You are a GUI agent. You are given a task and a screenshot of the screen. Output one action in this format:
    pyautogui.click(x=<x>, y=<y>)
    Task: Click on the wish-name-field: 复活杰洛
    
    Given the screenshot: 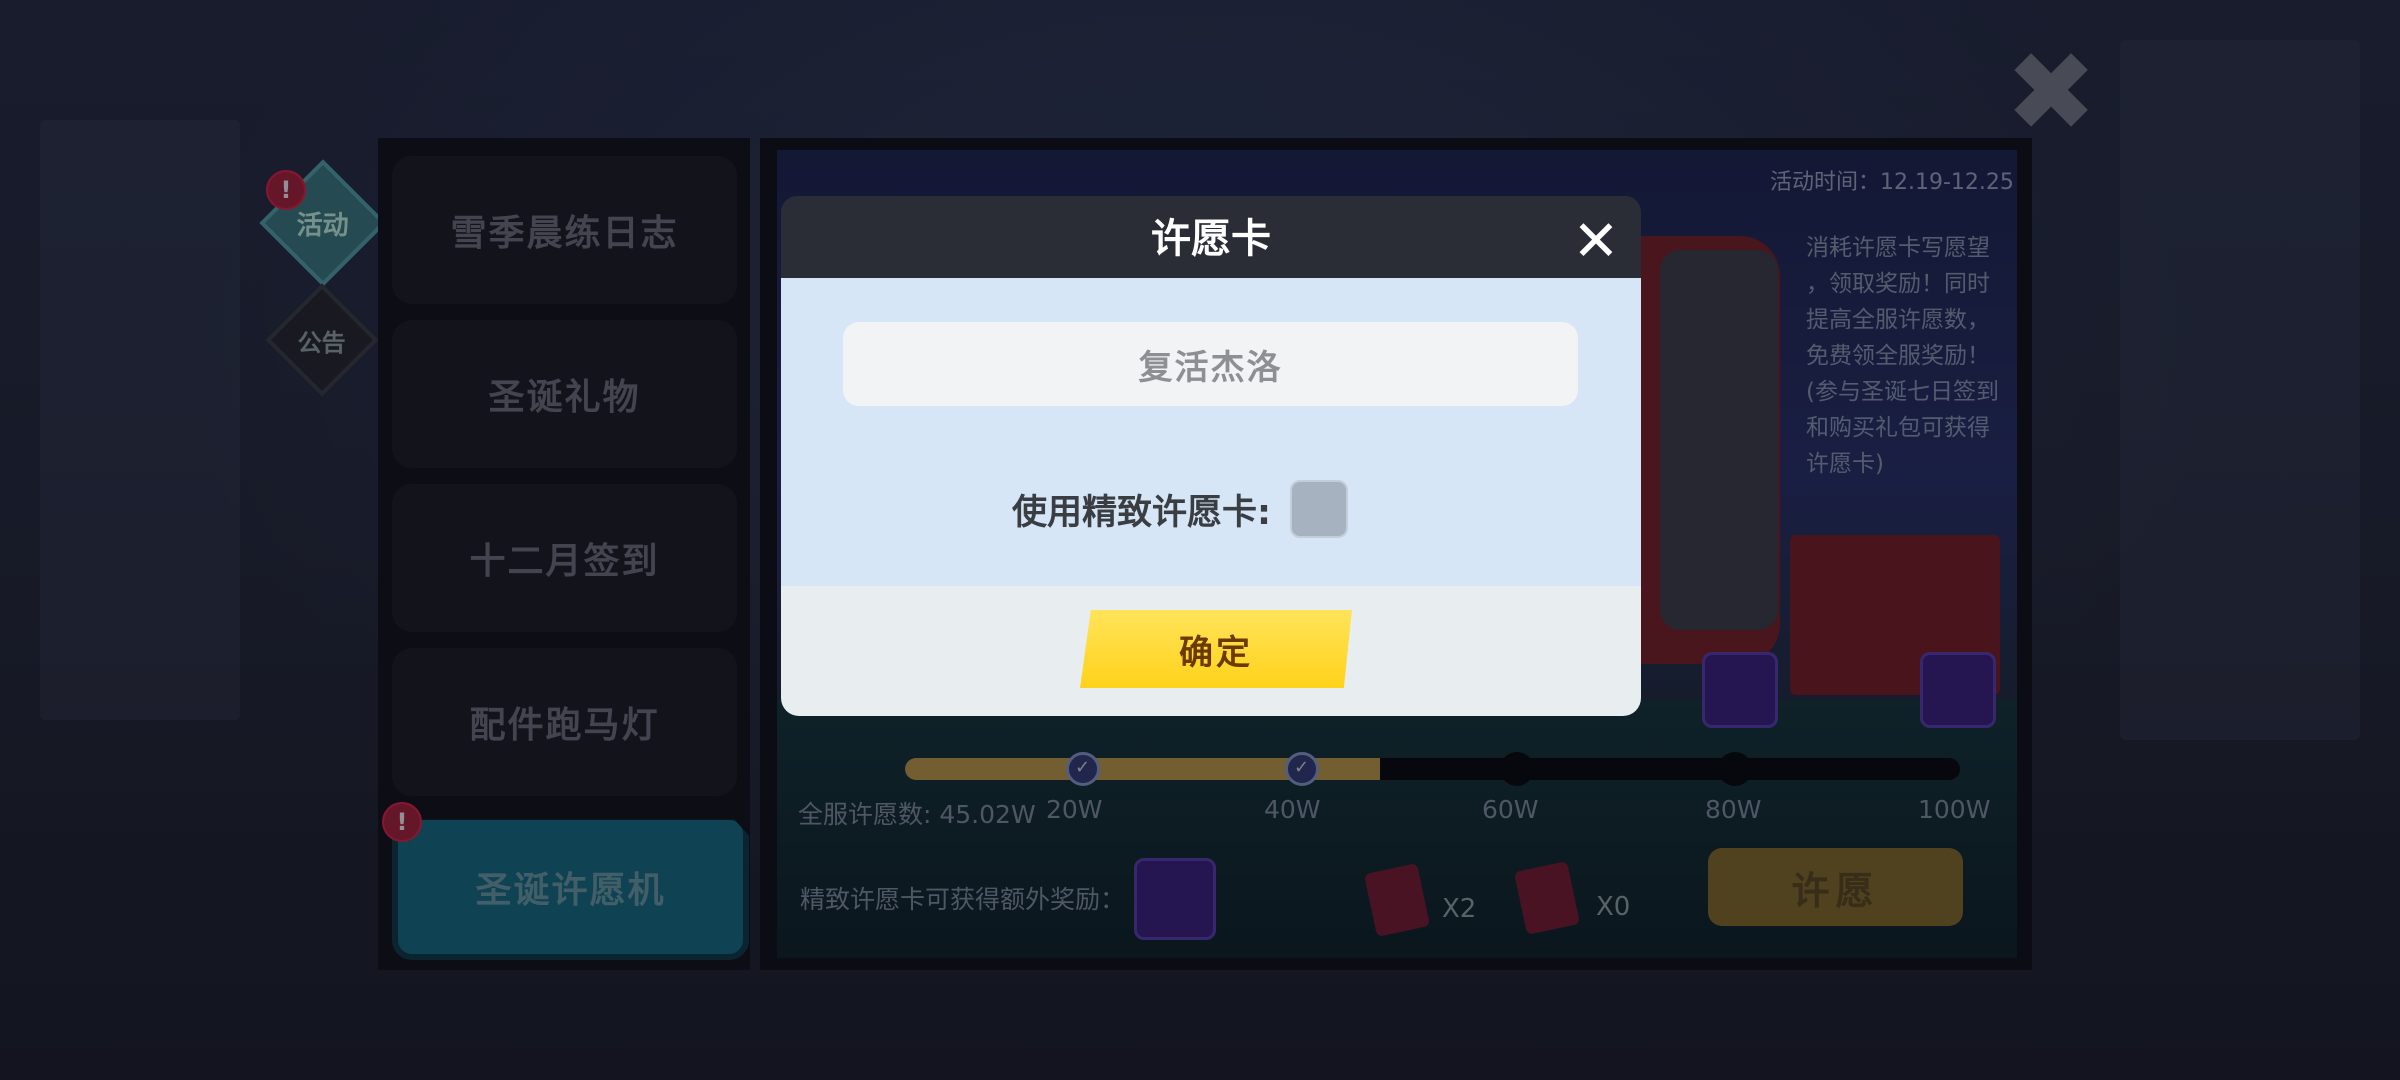 What is the action you would take?
    pyautogui.click(x=1210, y=364)
    